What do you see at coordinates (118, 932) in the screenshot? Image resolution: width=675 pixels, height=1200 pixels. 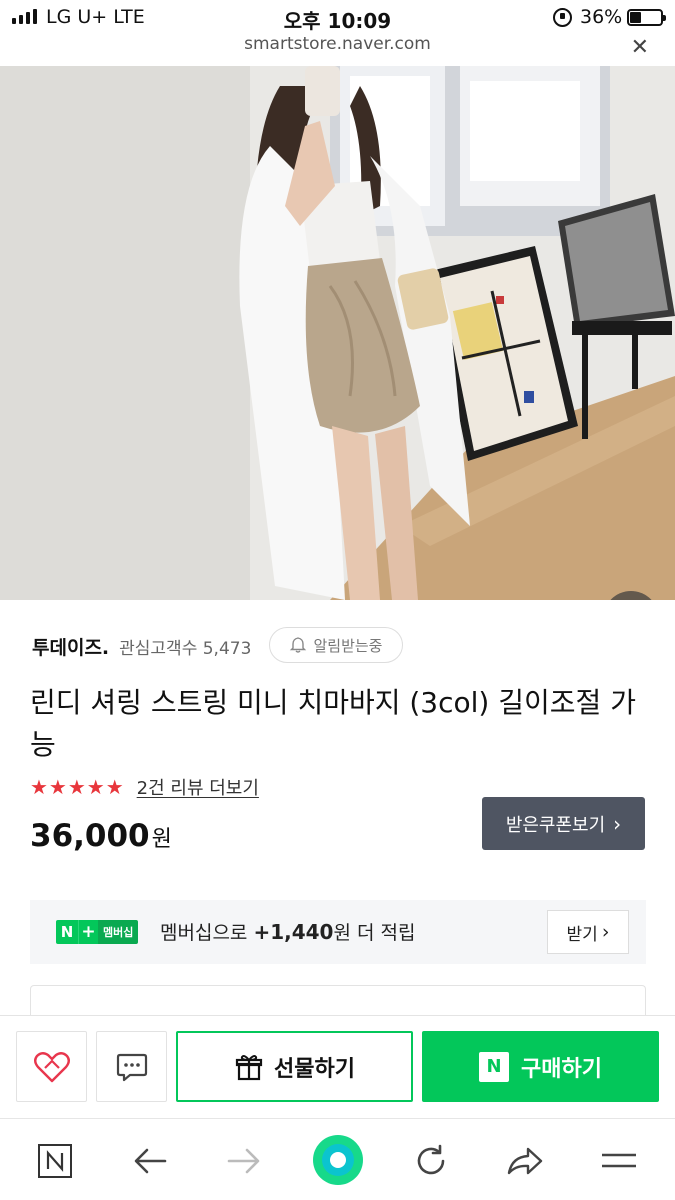 I see `badge-text: 멤버십` at bounding box center [118, 932].